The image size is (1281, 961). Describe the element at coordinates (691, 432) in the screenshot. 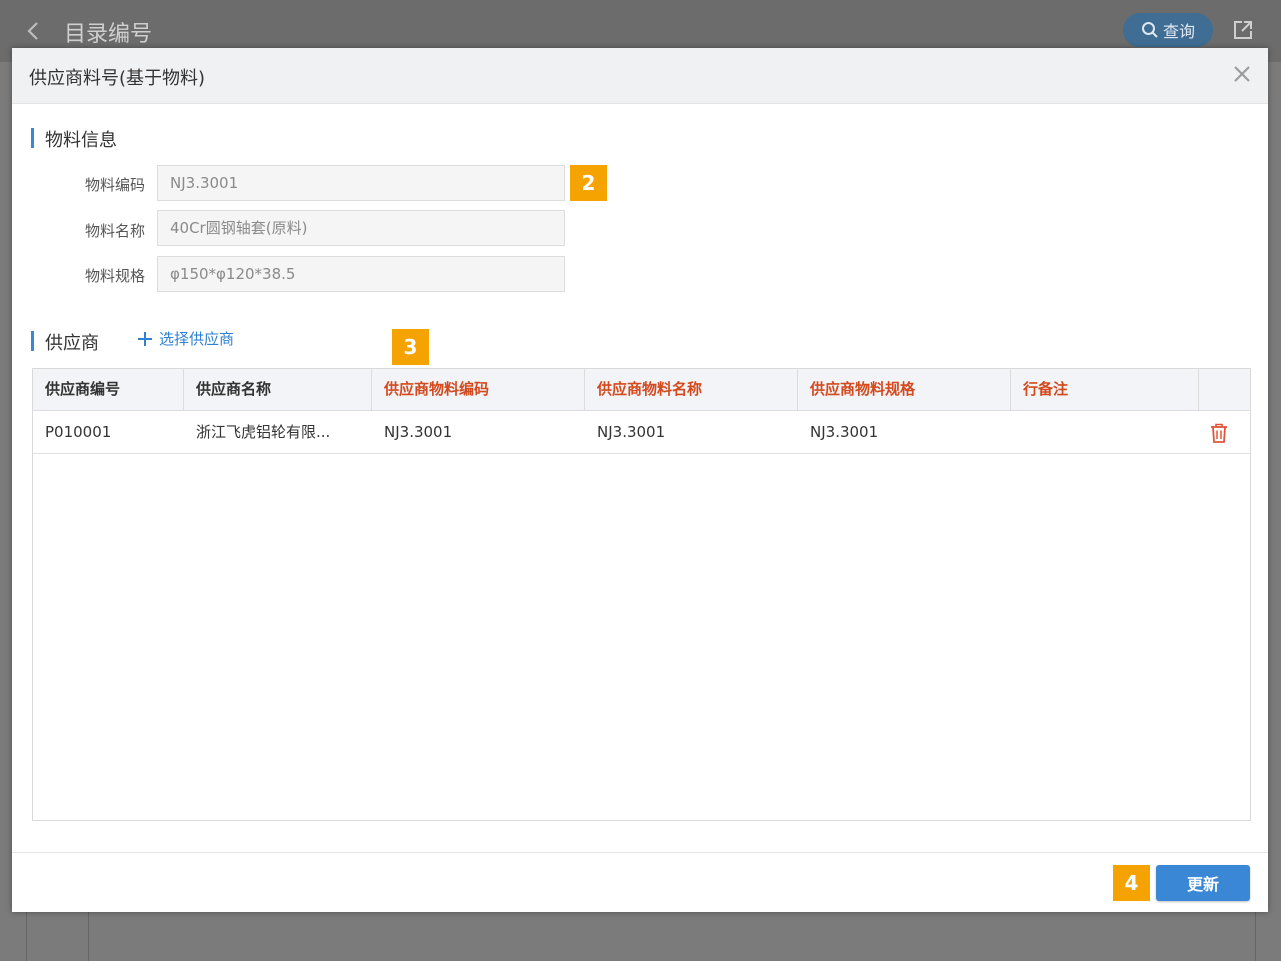

I see `cell-supplier-material-name: NJ3.3001` at that location.